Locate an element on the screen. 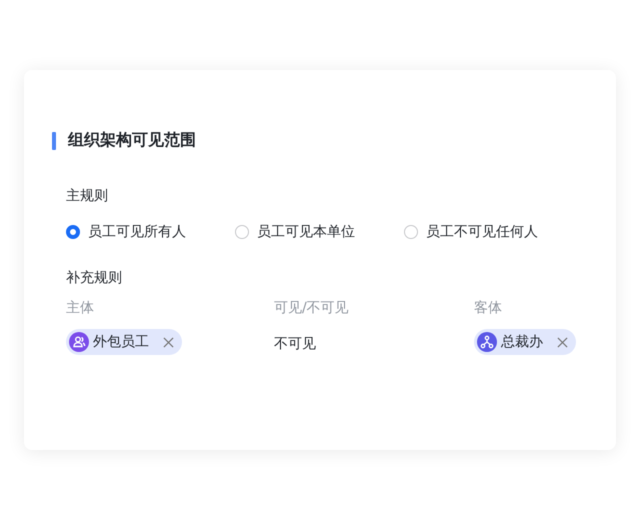  extra-rule-label: 补充规则 is located at coordinates (94, 278).